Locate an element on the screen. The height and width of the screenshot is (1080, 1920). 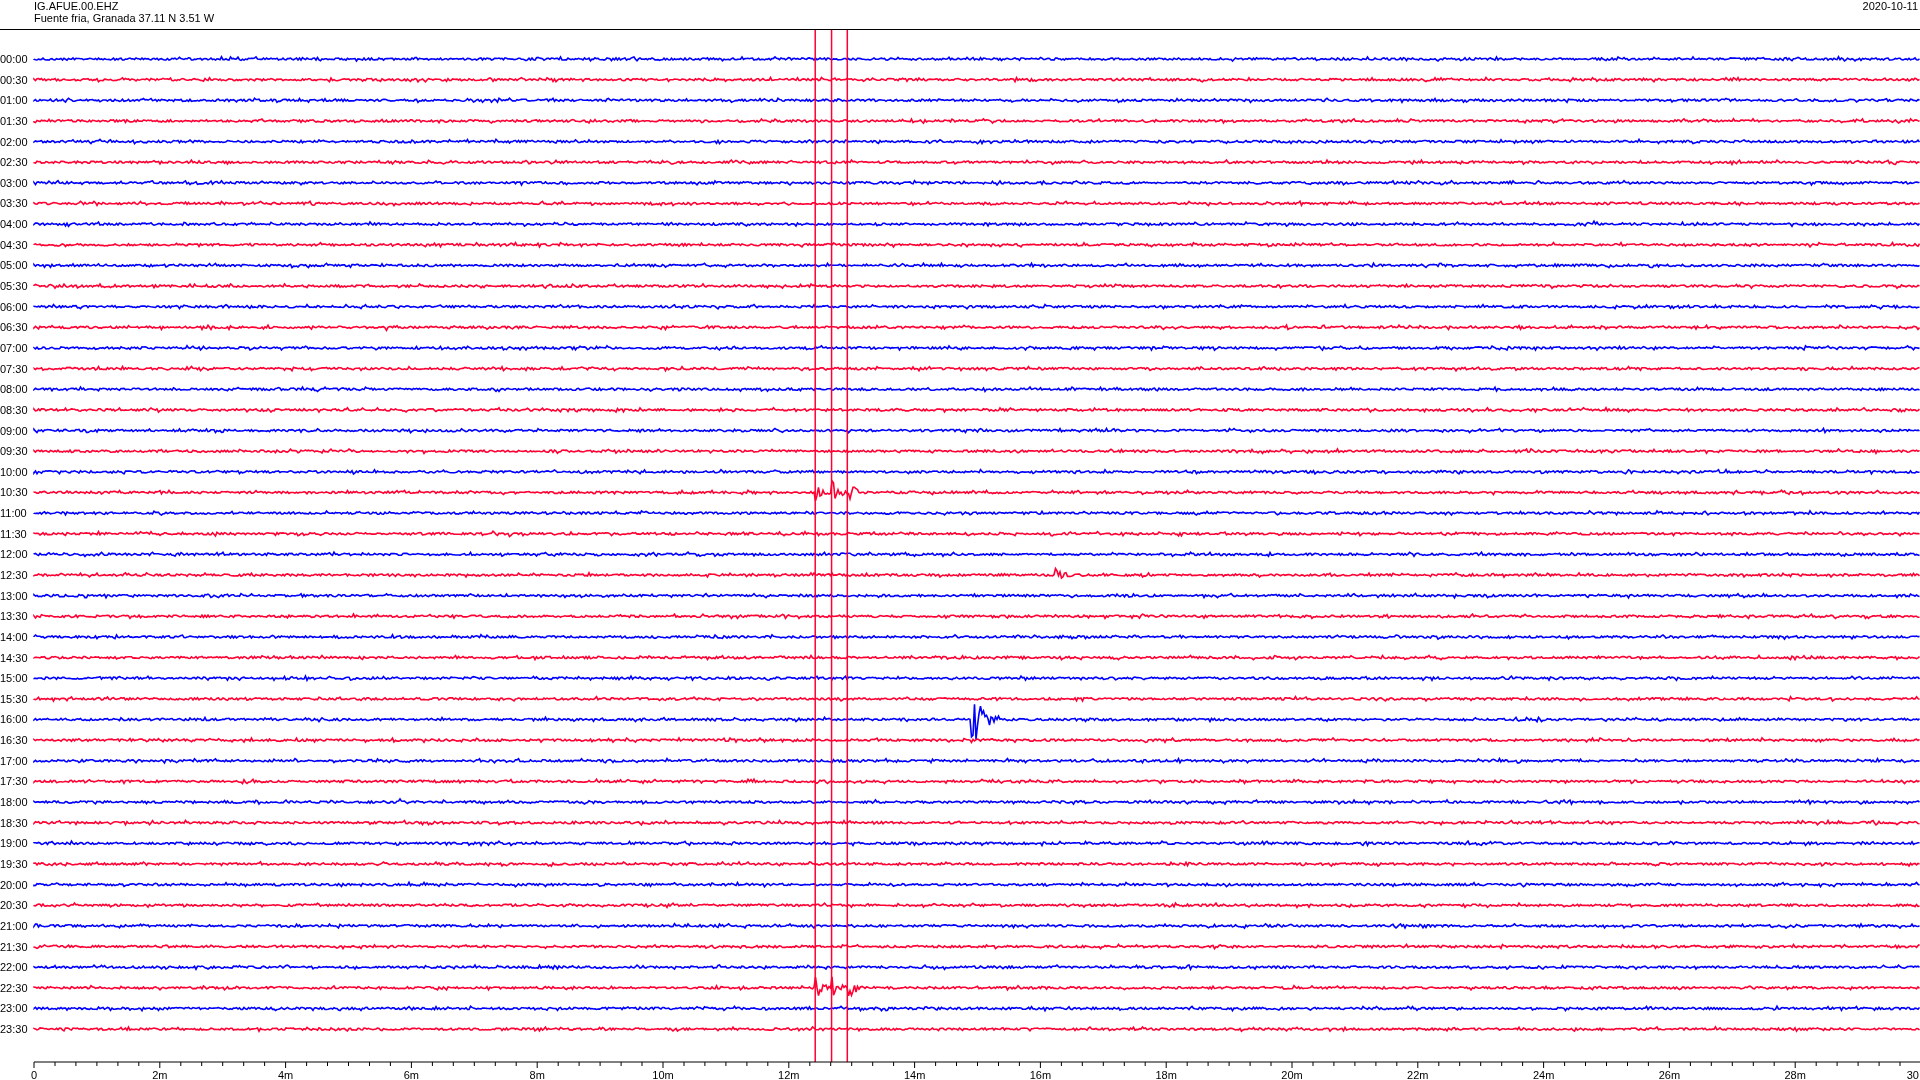
axis-tick-label: 20m is located at coordinates (1292, 1074).